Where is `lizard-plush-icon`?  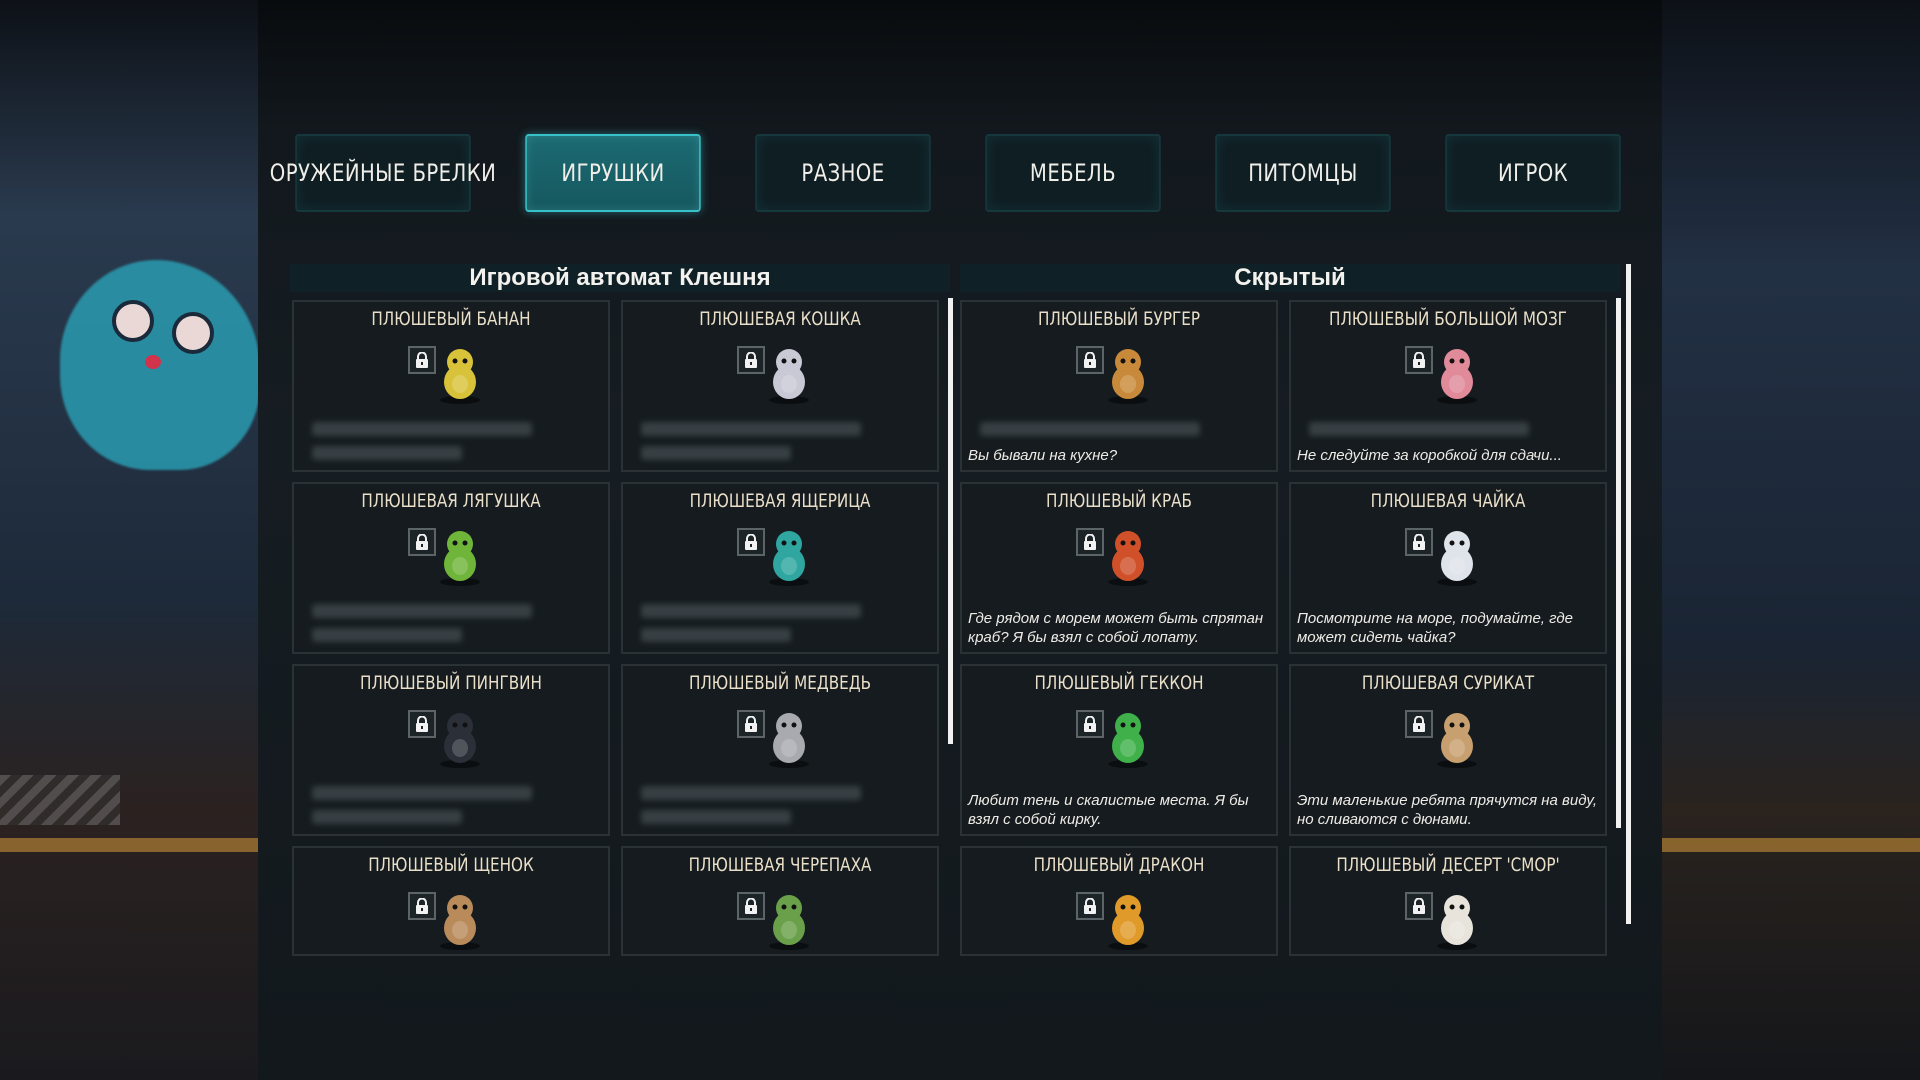
lizard-plush-icon is located at coordinates (789, 556).